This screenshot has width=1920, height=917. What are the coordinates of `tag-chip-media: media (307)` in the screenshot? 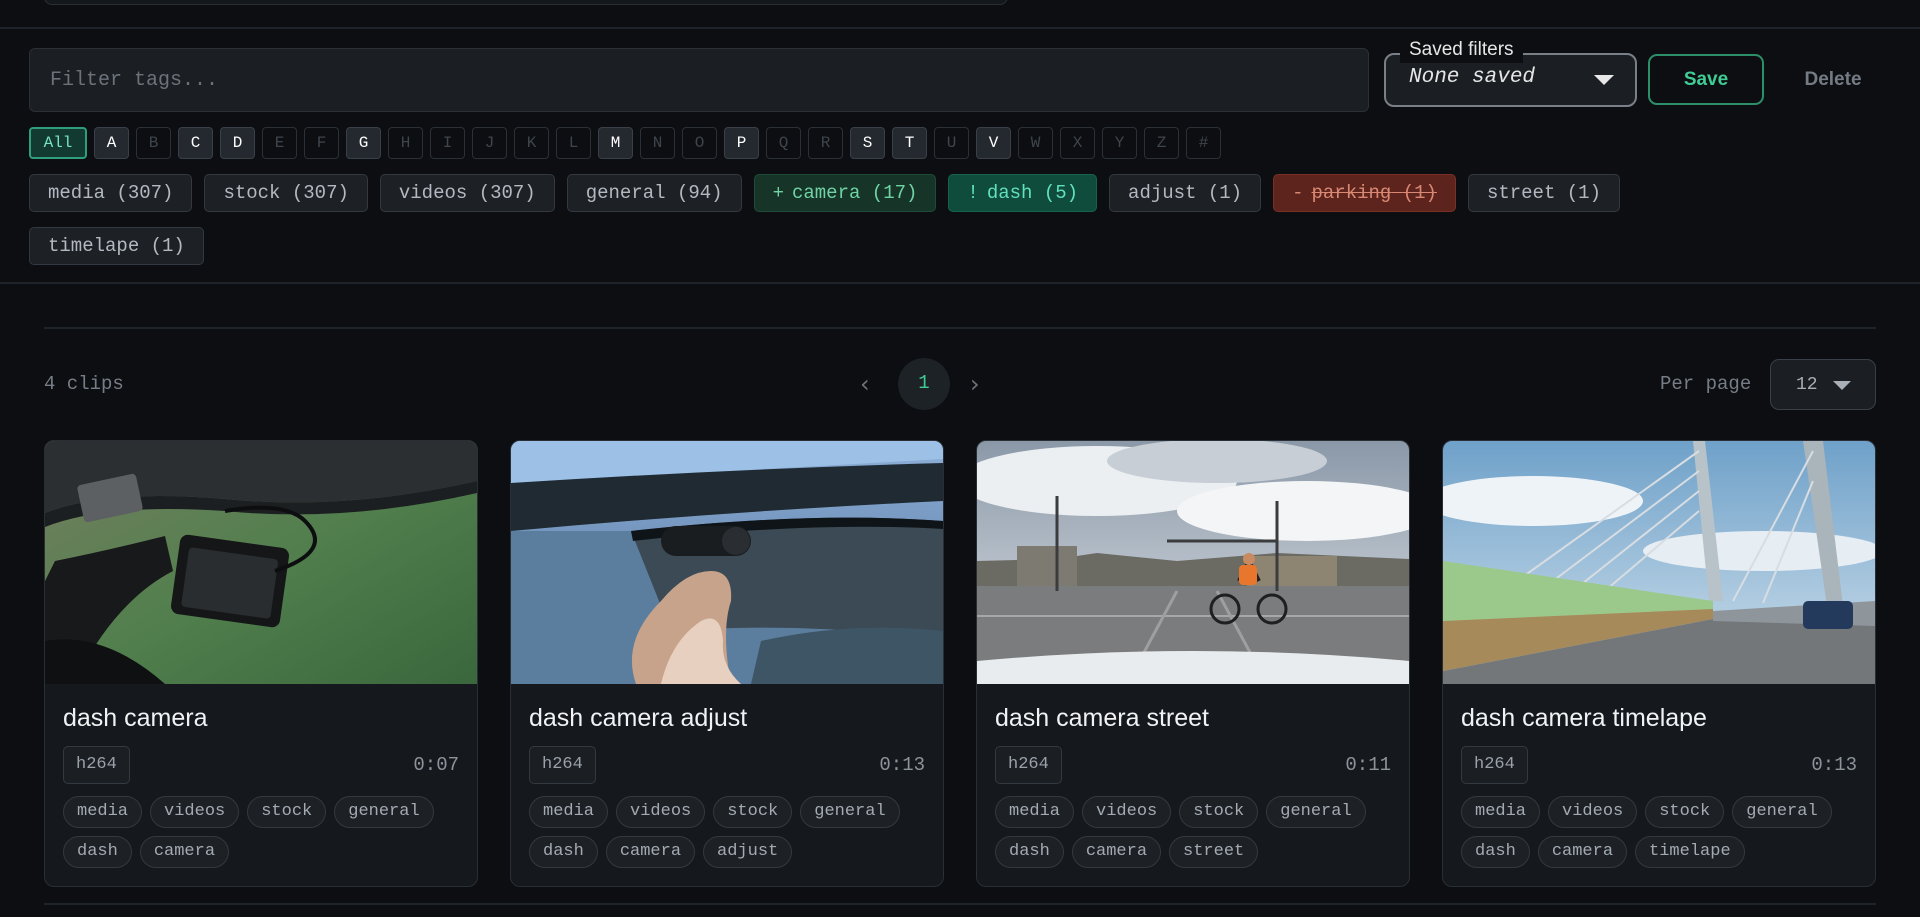 It's located at (111, 193).